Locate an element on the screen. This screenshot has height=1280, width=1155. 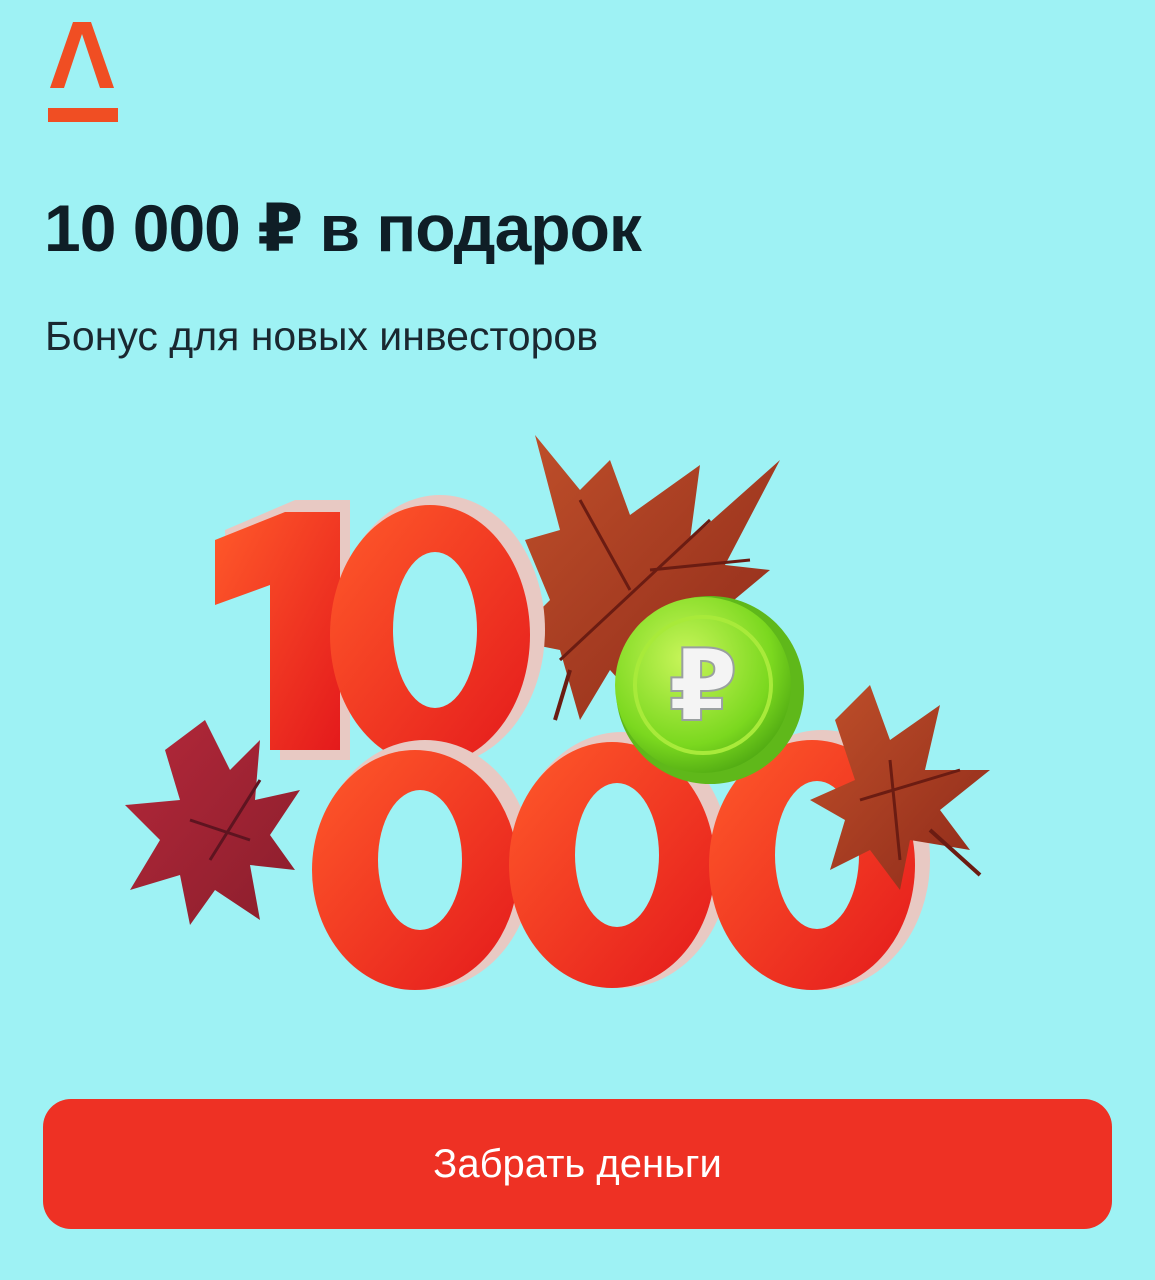
alfa-logo-icon is located at coordinates (83, 72).